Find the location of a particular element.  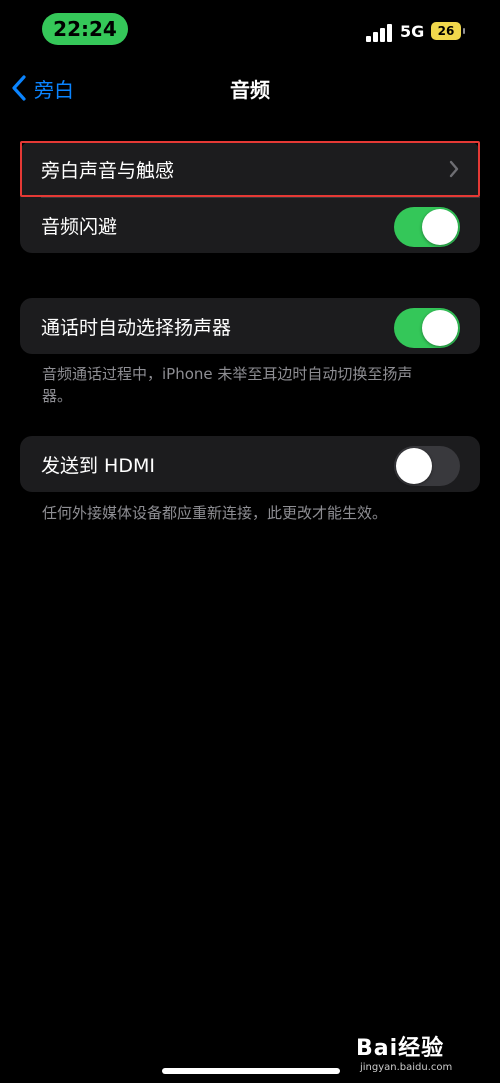

home-indicator is located at coordinates (251, 1071).